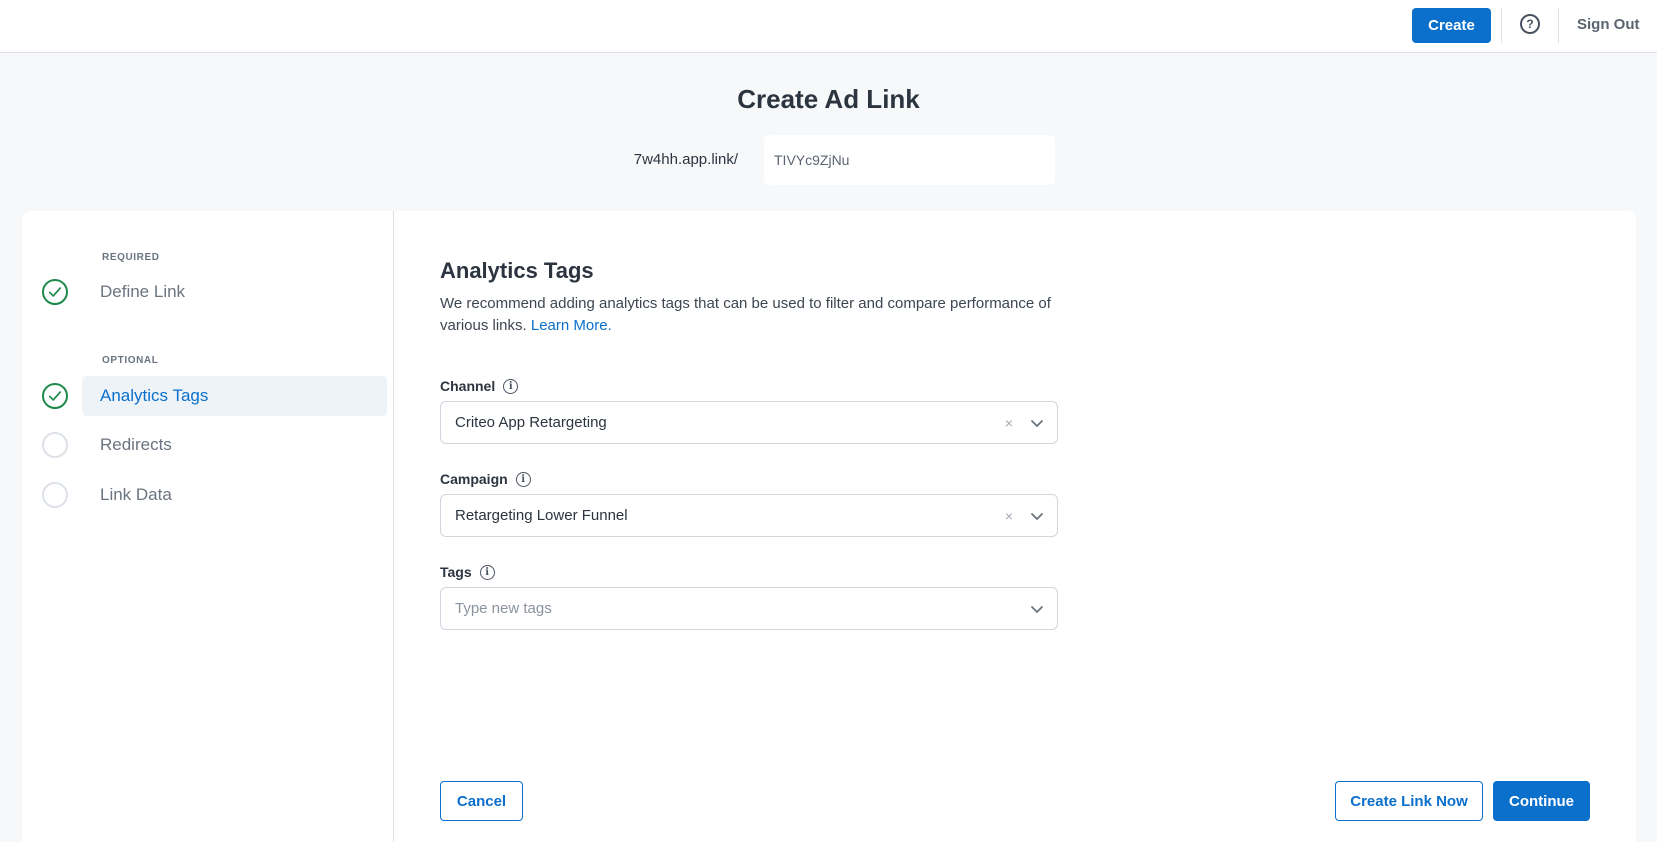 The width and height of the screenshot is (1657, 842). What do you see at coordinates (1451, 25) in the screenshot?
I see `create-button: Create` at bounding box center [1451, 25].